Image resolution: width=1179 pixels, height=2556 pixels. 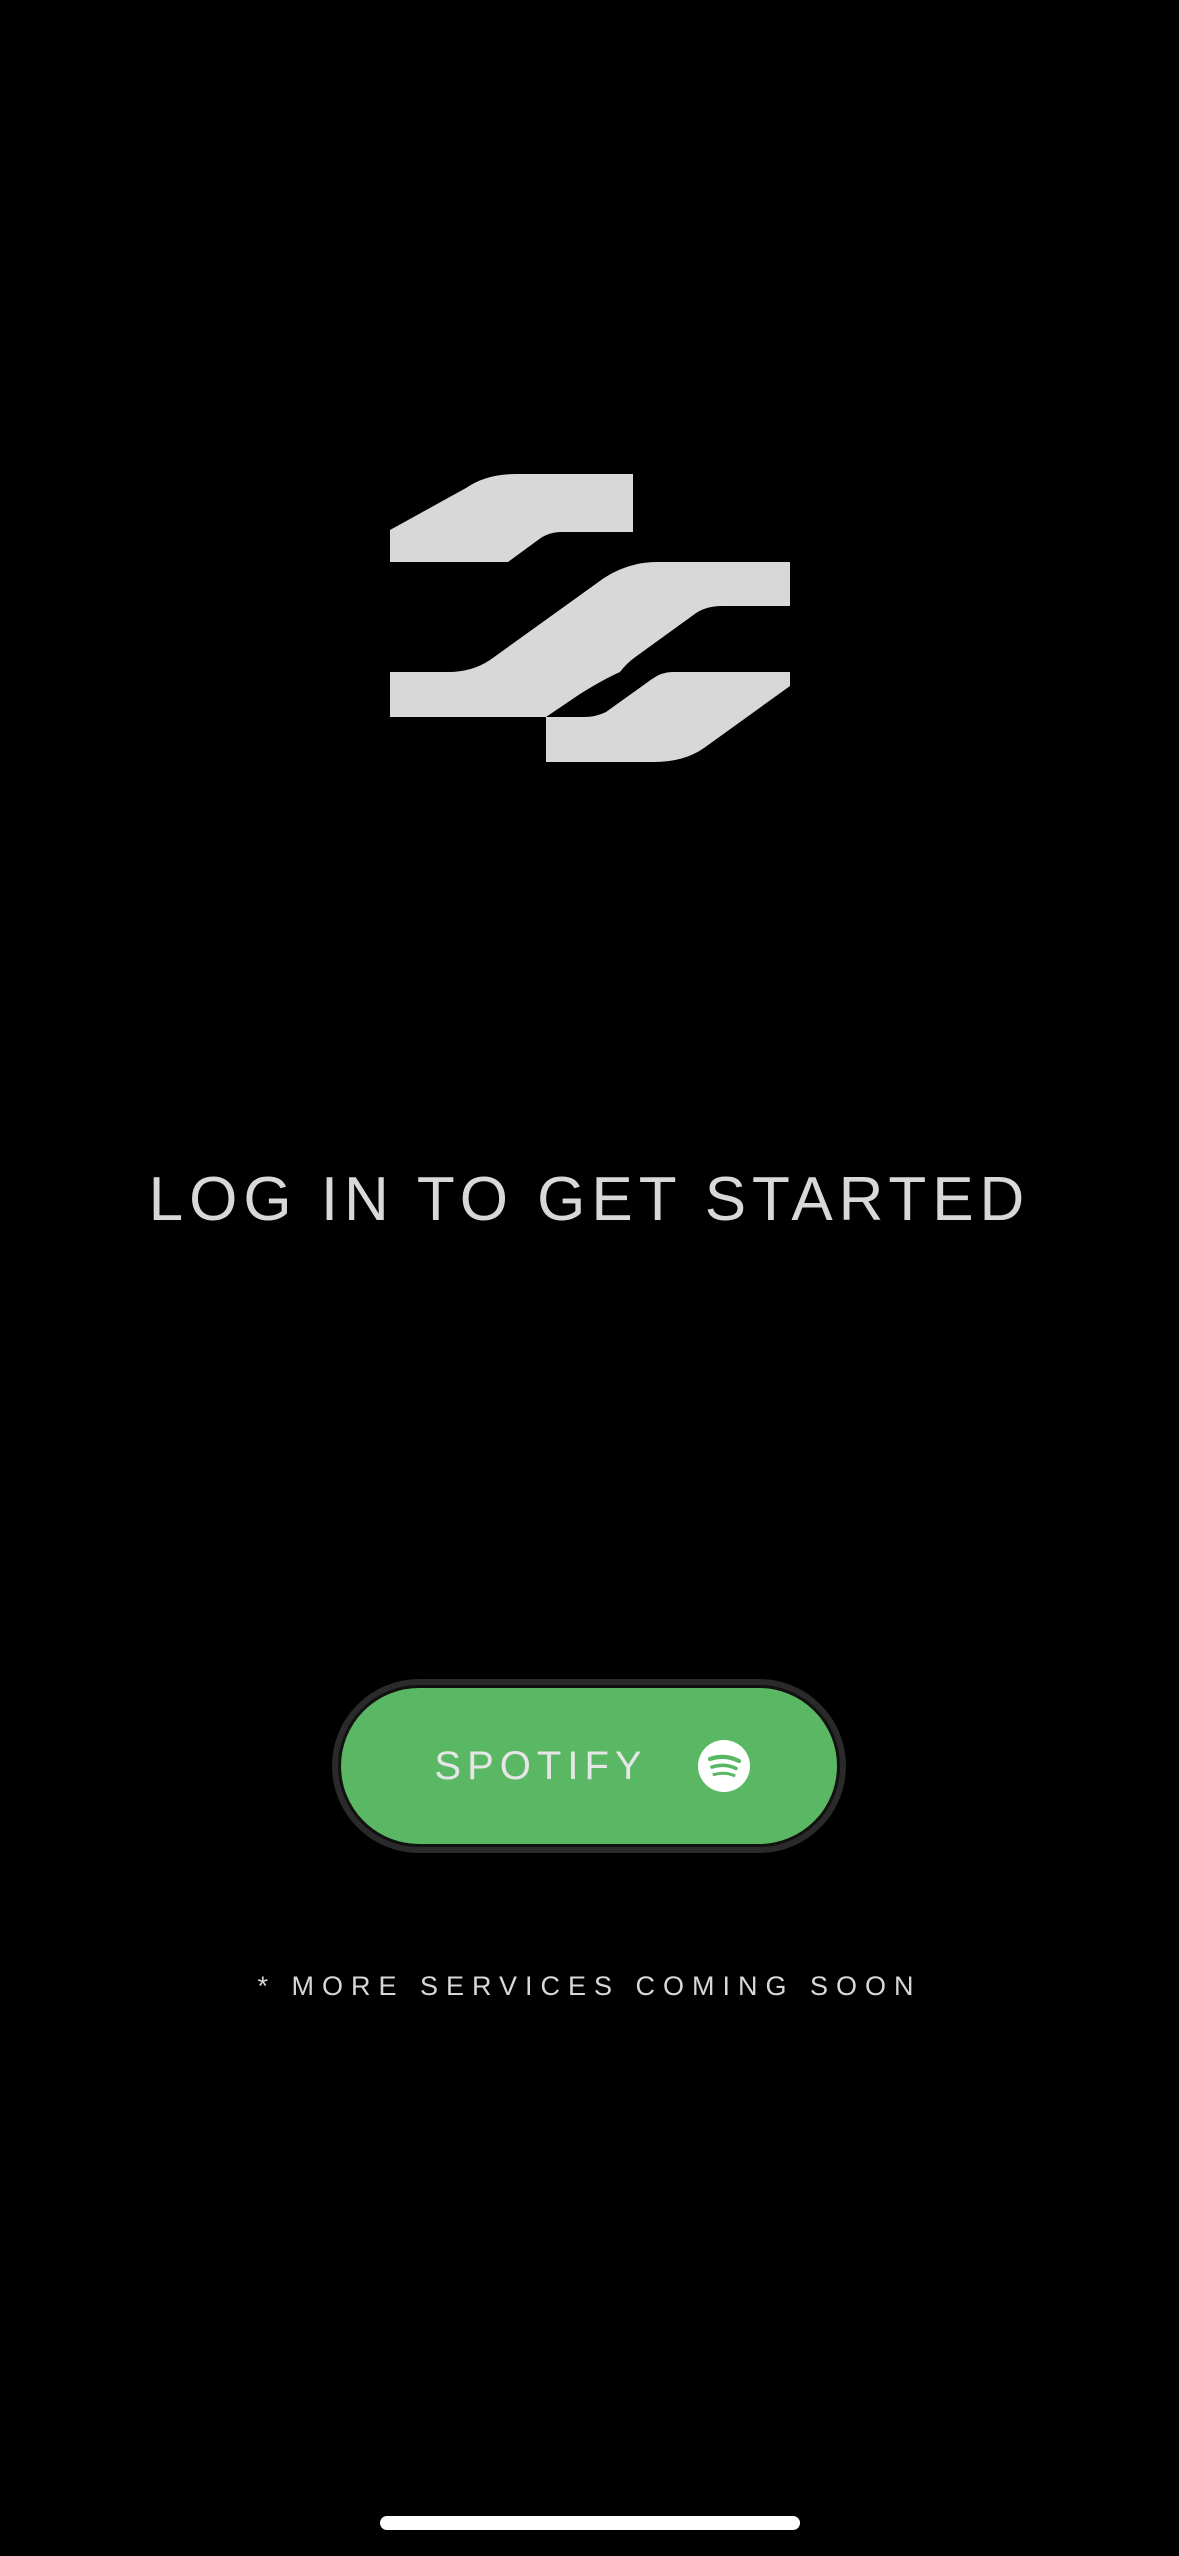 I want to click on page-title: LOG IN TO GET STARTED, so click(x=589, y=1199).